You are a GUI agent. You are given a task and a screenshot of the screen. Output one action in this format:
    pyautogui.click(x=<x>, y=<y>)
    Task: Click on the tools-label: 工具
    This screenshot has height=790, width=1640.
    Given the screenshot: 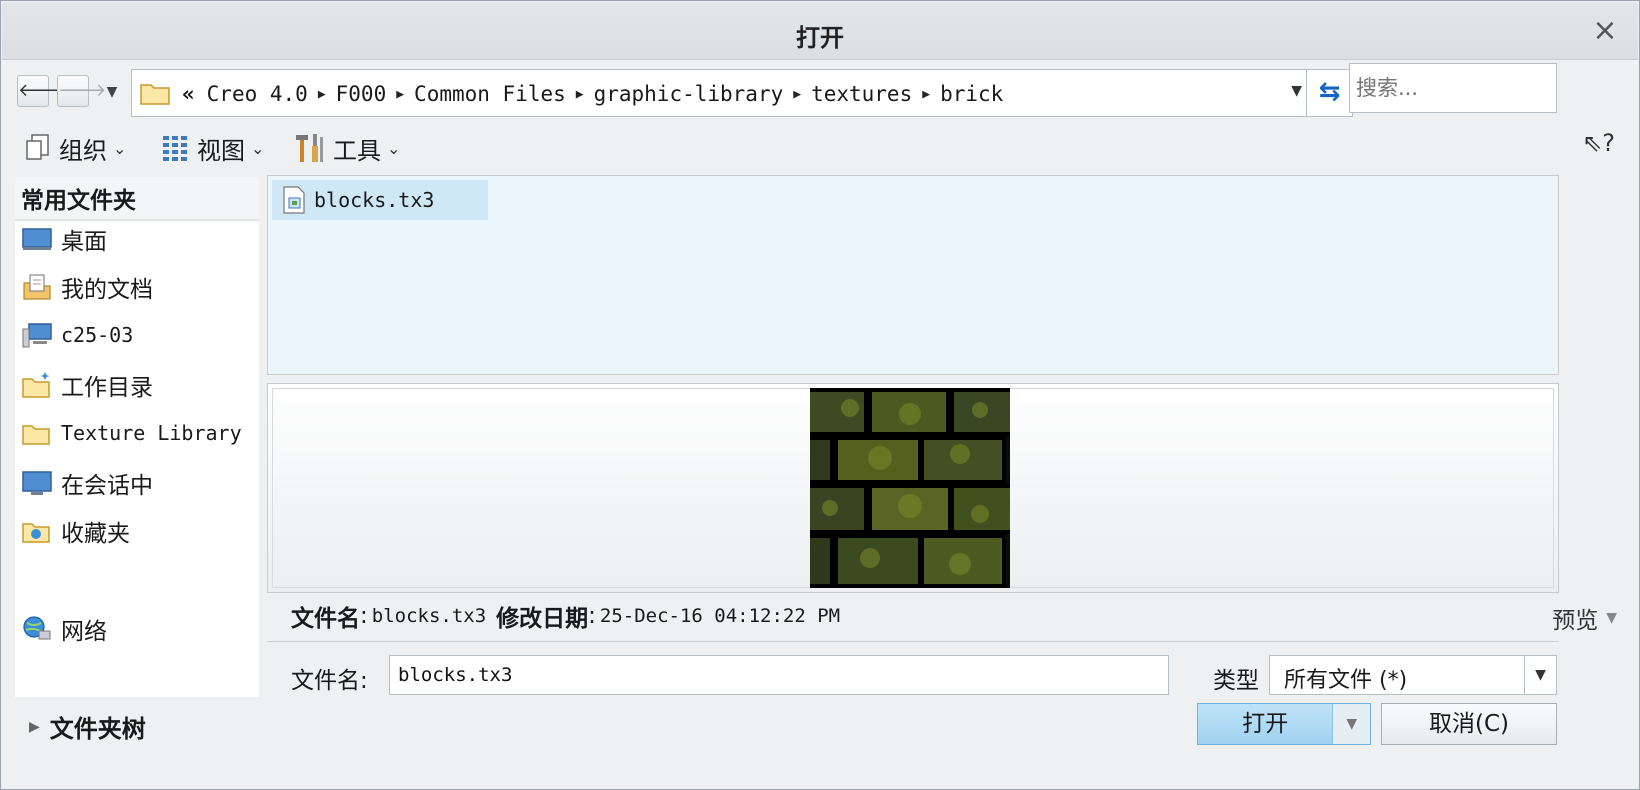 What is the action you would take?
    pyautogui.click(x=357, y=150)
    